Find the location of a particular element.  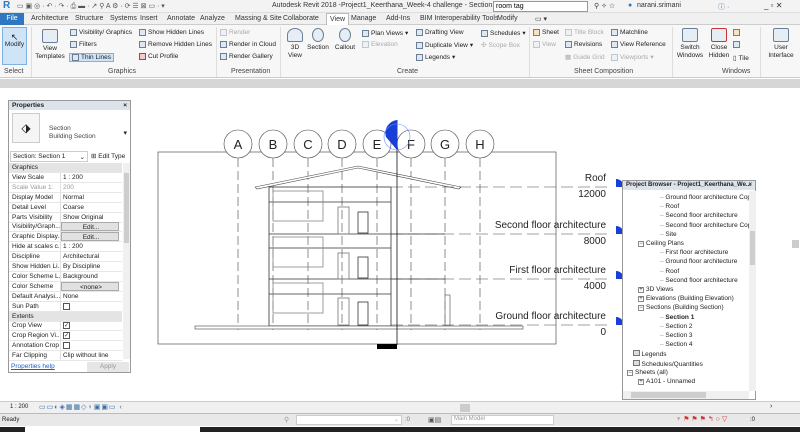

browser-item: – First floor architecture is located at coordinates (694, 252).